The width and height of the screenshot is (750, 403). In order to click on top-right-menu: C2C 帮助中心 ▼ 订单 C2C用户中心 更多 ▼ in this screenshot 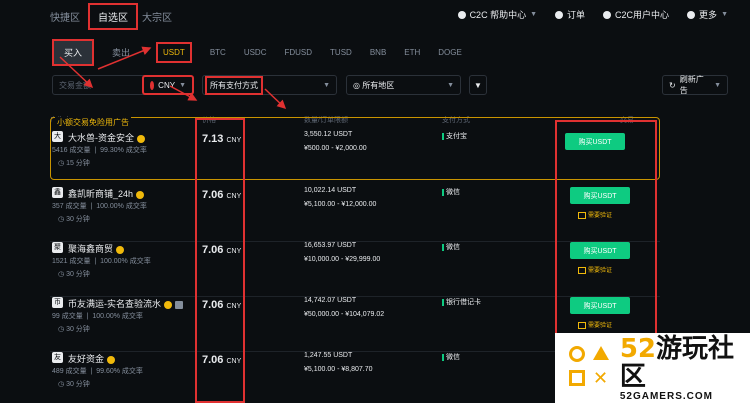, I will do `click(592, 14)`.